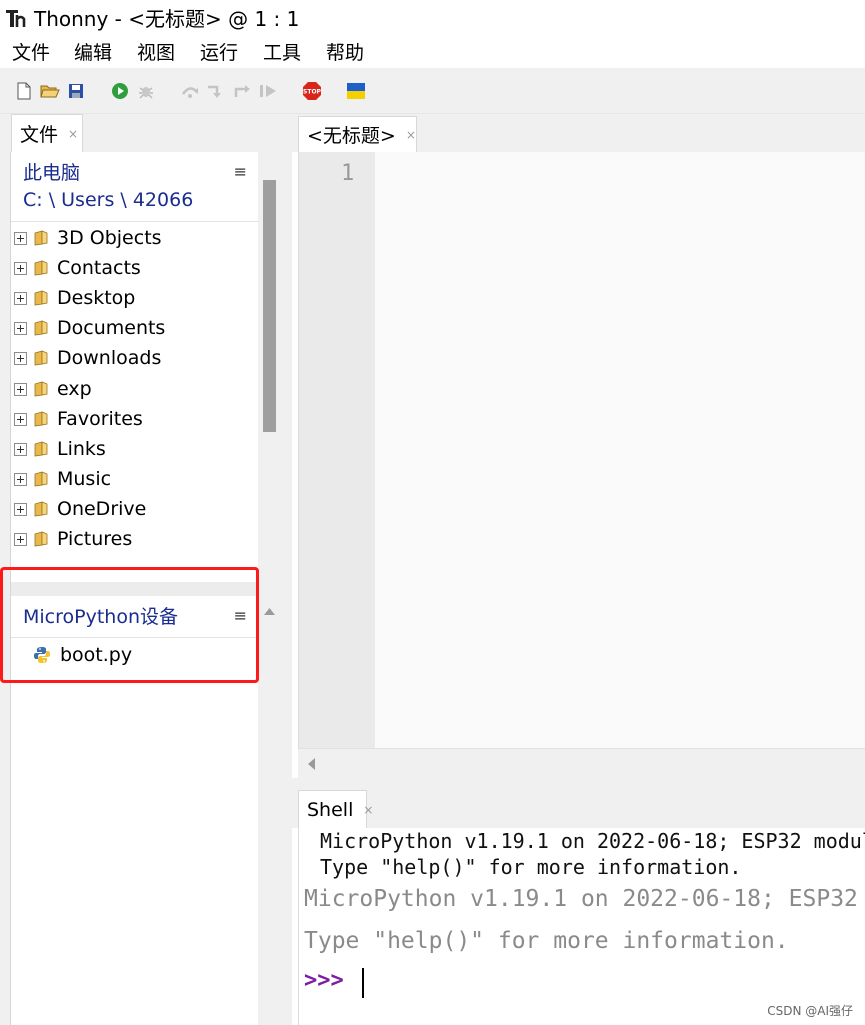 Image resolution: width=865 pixels, height=1025 pixels. I want to click on ukraine-support-button, so click(356, 91).